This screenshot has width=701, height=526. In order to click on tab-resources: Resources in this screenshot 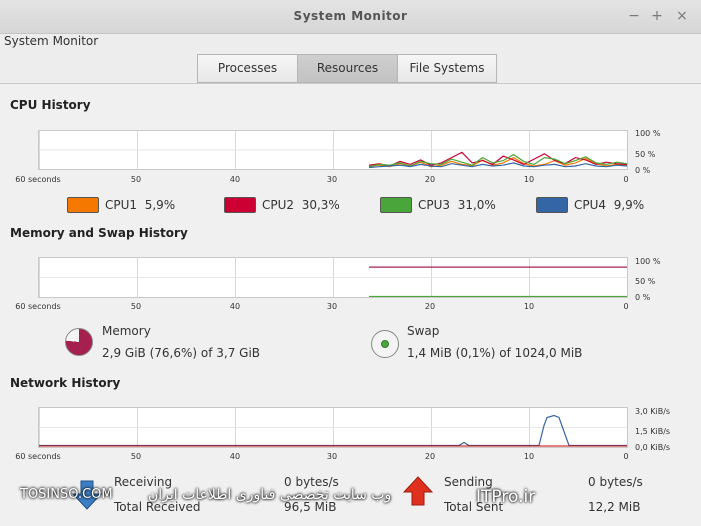, I will do `click(347, 68)`.